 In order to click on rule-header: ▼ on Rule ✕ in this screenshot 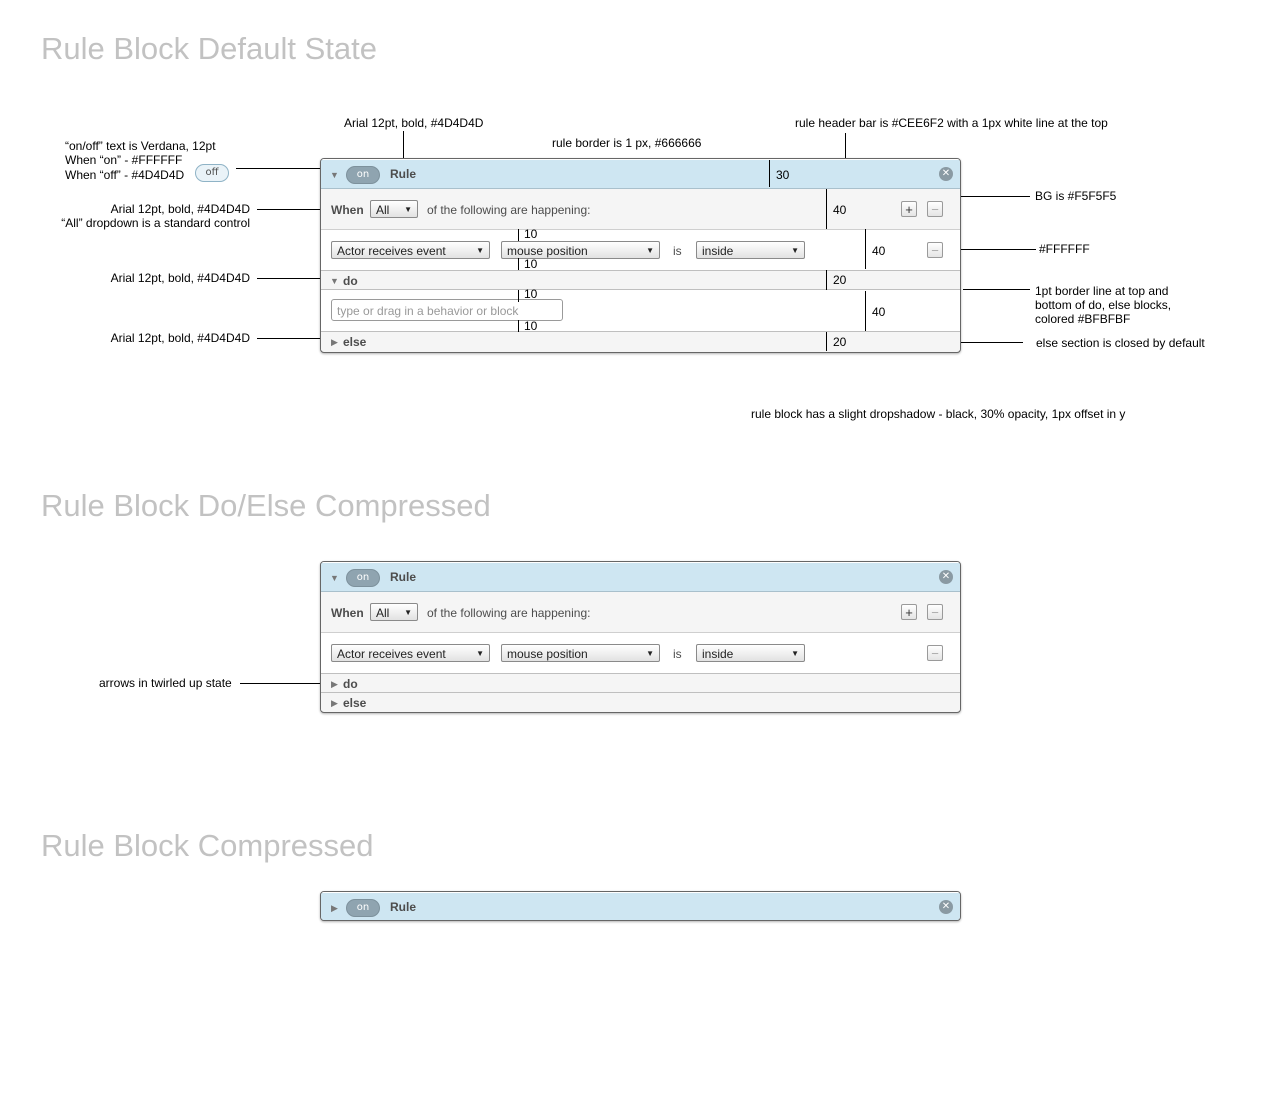, I will do `click(640, 174)`.